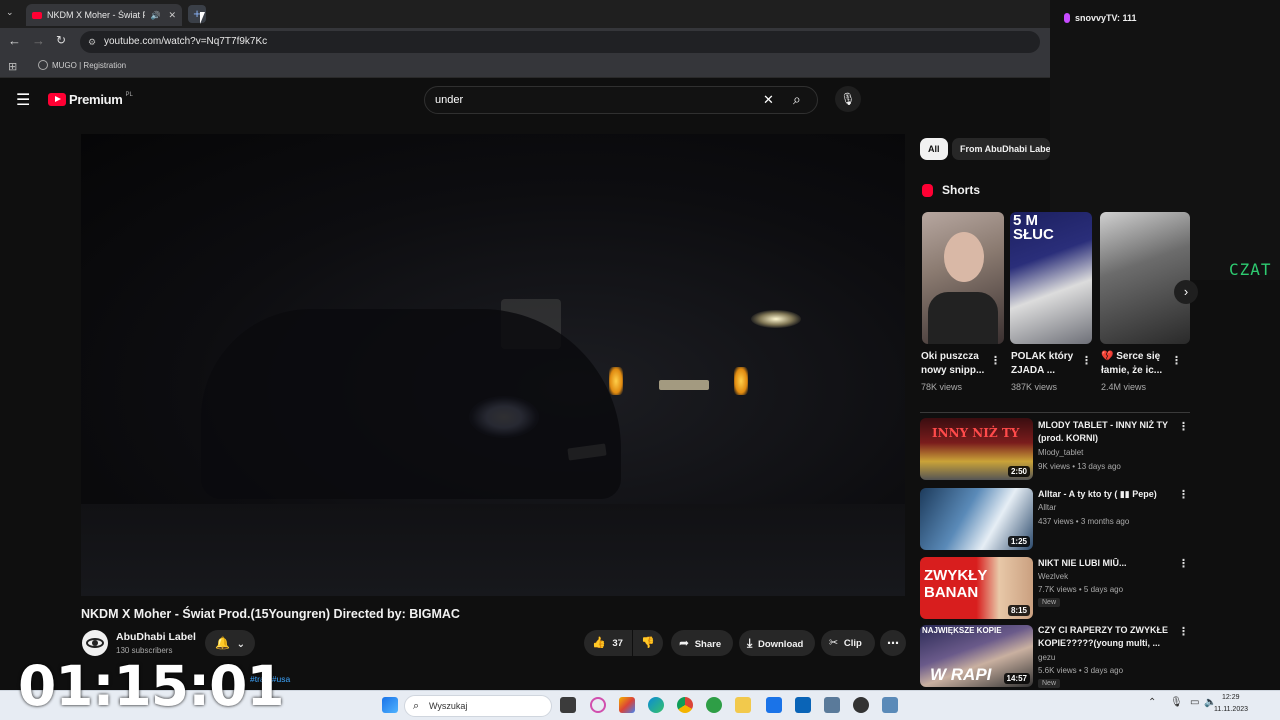 Image resolution: width=1280 pixels, height=720 pixels. What do you see at coordinates (1107, 432) in the screenshot?
I see `video-title-link: MLODY TABLET - INNY NIŻ TY (prod. KORNI)` at bounding box center [1107, 432].